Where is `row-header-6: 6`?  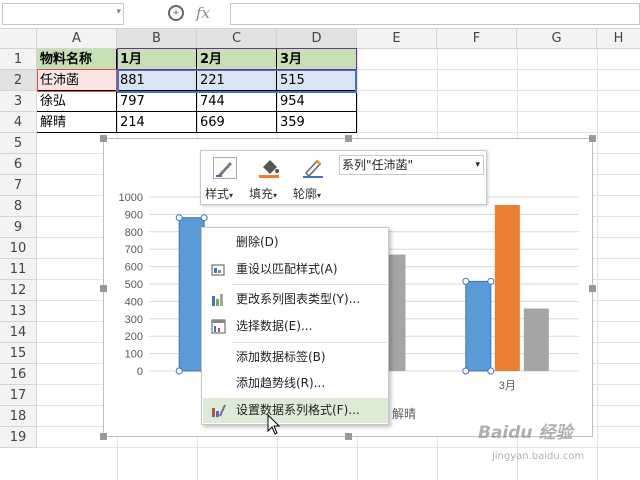 row-header-6: 6 is located at coordinates (18, 164).